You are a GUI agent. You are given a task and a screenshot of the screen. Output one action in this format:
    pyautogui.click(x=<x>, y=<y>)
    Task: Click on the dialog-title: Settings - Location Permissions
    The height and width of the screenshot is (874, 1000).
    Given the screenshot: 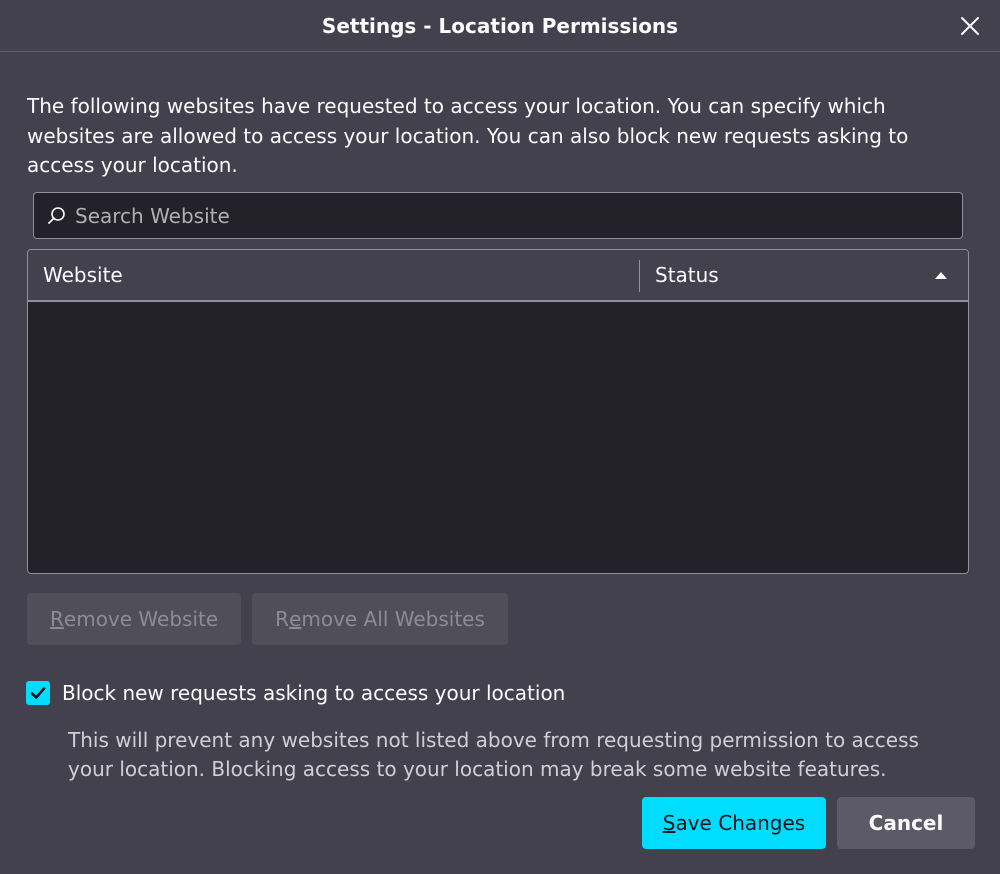 What is the action you would take?
    pyautogui.click(x=500, y=25)
    